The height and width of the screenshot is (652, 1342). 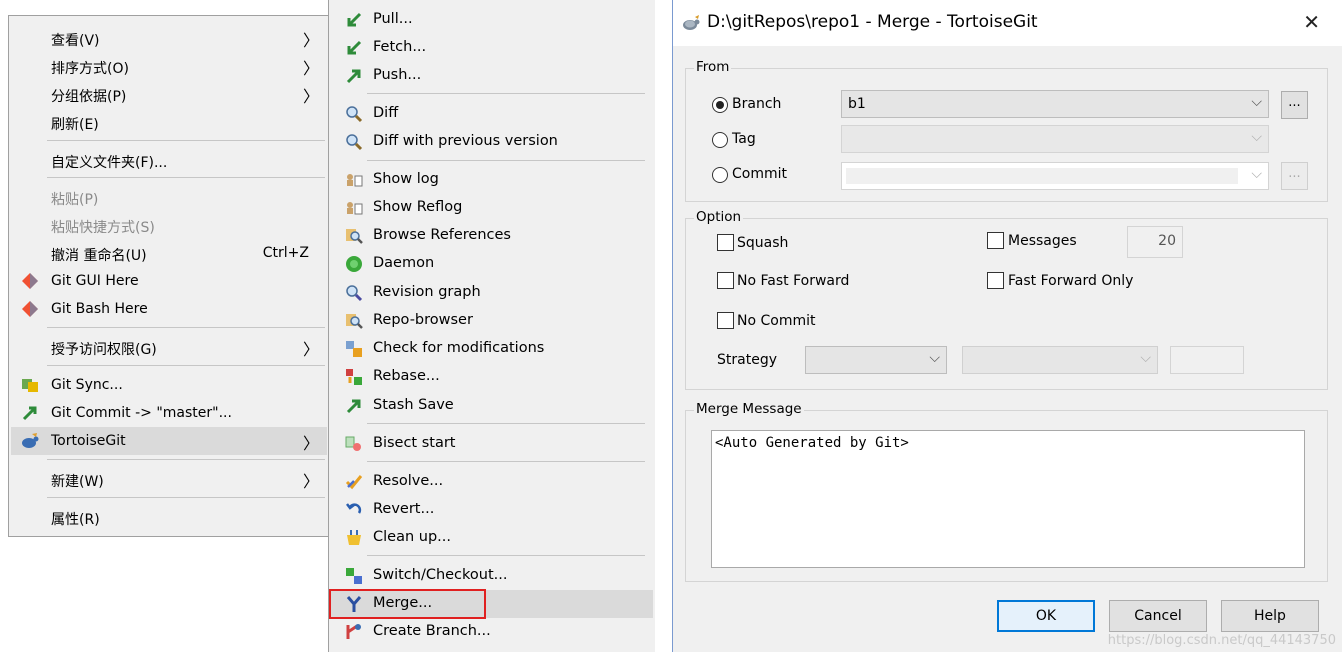 I want to click on context-menu-item: 排序方式(O) 〉, so click(x=169, y=66).